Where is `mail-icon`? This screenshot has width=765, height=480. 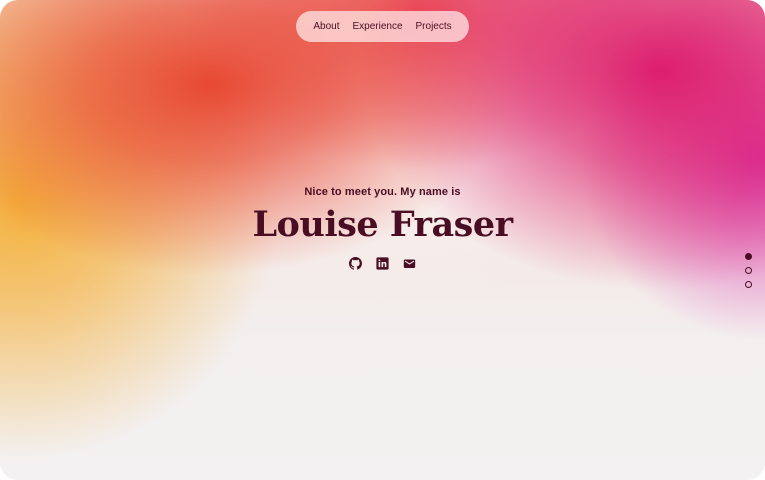
mail-icon is located at coordinates (409, 263).